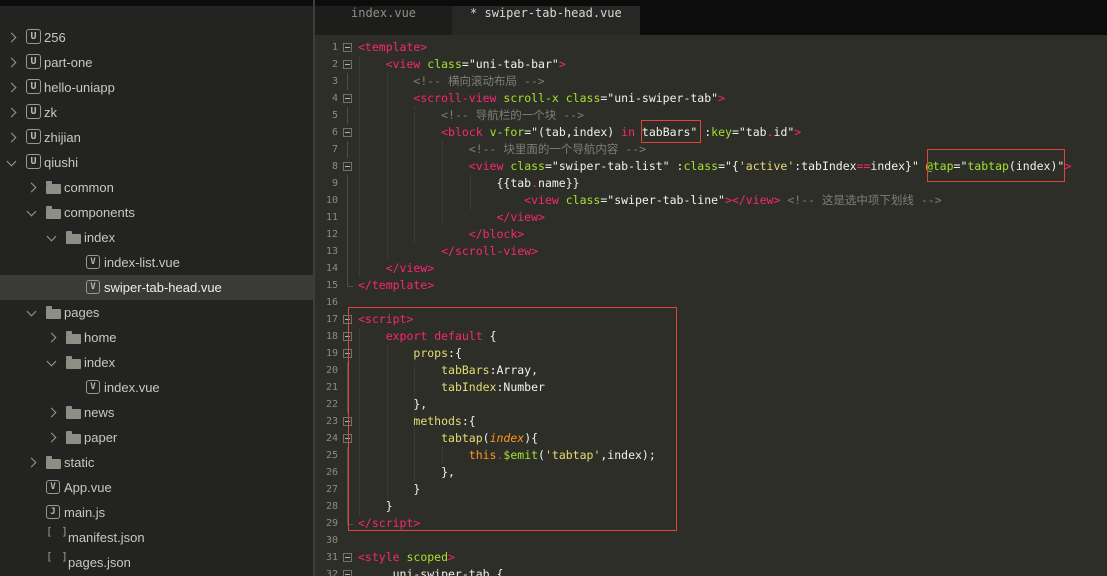 The image size is (1107, 576). Describe the element at coordinates (156, 137) in the screenshot. I see `tree-item-zhijian: Uzhijian` at that location.